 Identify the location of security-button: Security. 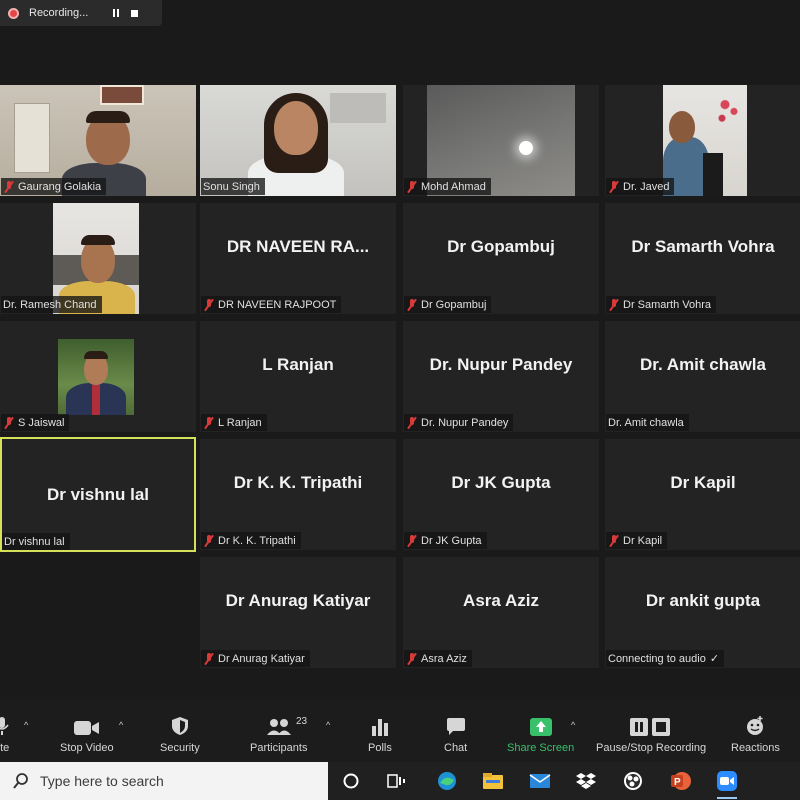
(180, 734).